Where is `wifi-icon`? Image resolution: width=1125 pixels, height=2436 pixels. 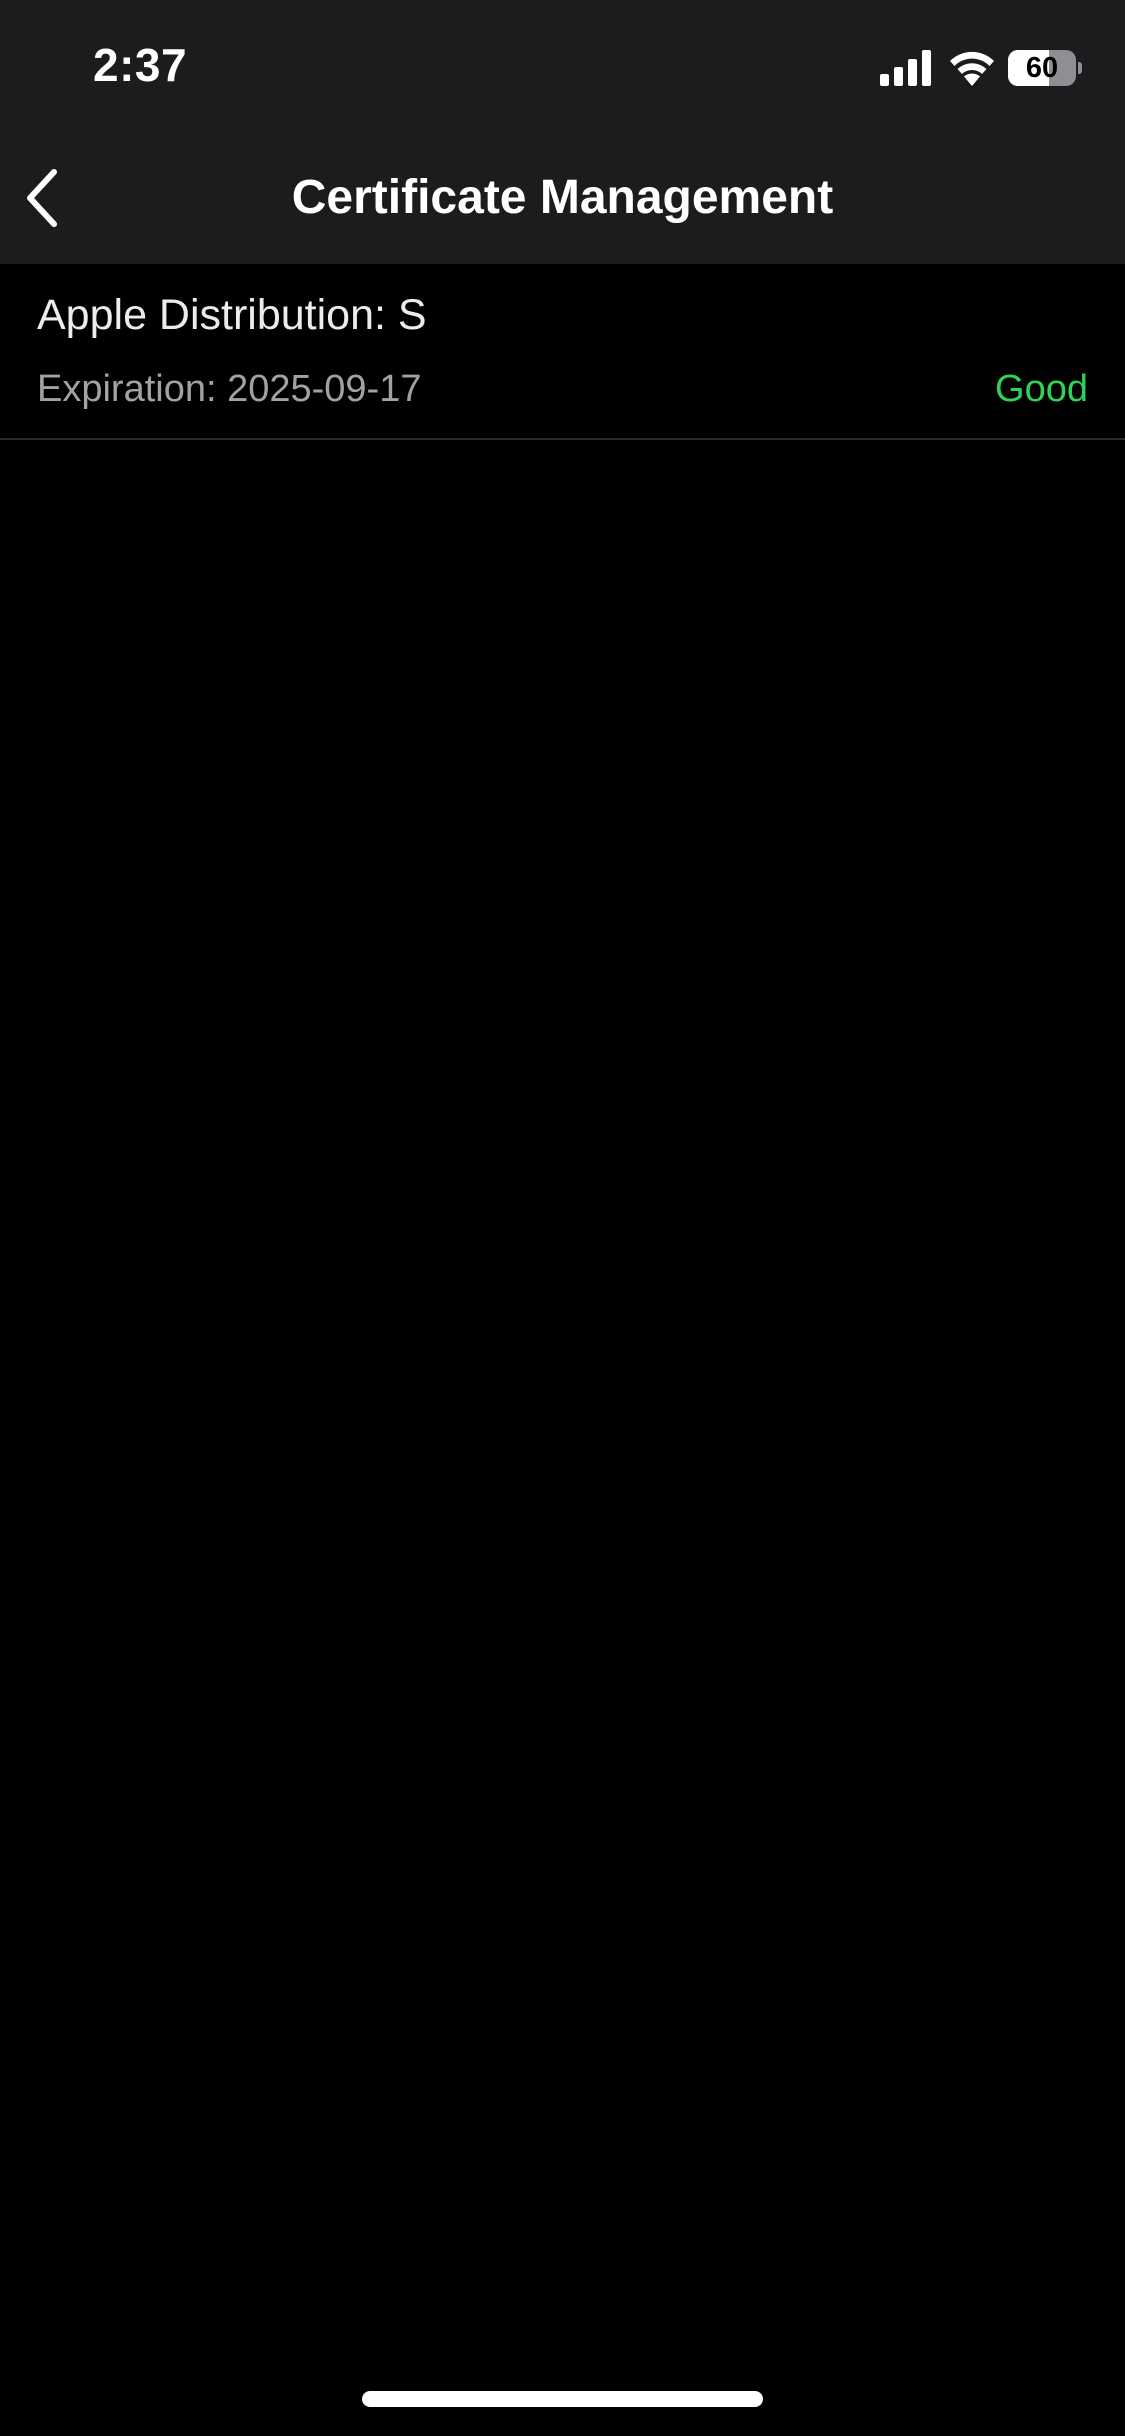
wifi-icon is located at coordinates (972, 67).